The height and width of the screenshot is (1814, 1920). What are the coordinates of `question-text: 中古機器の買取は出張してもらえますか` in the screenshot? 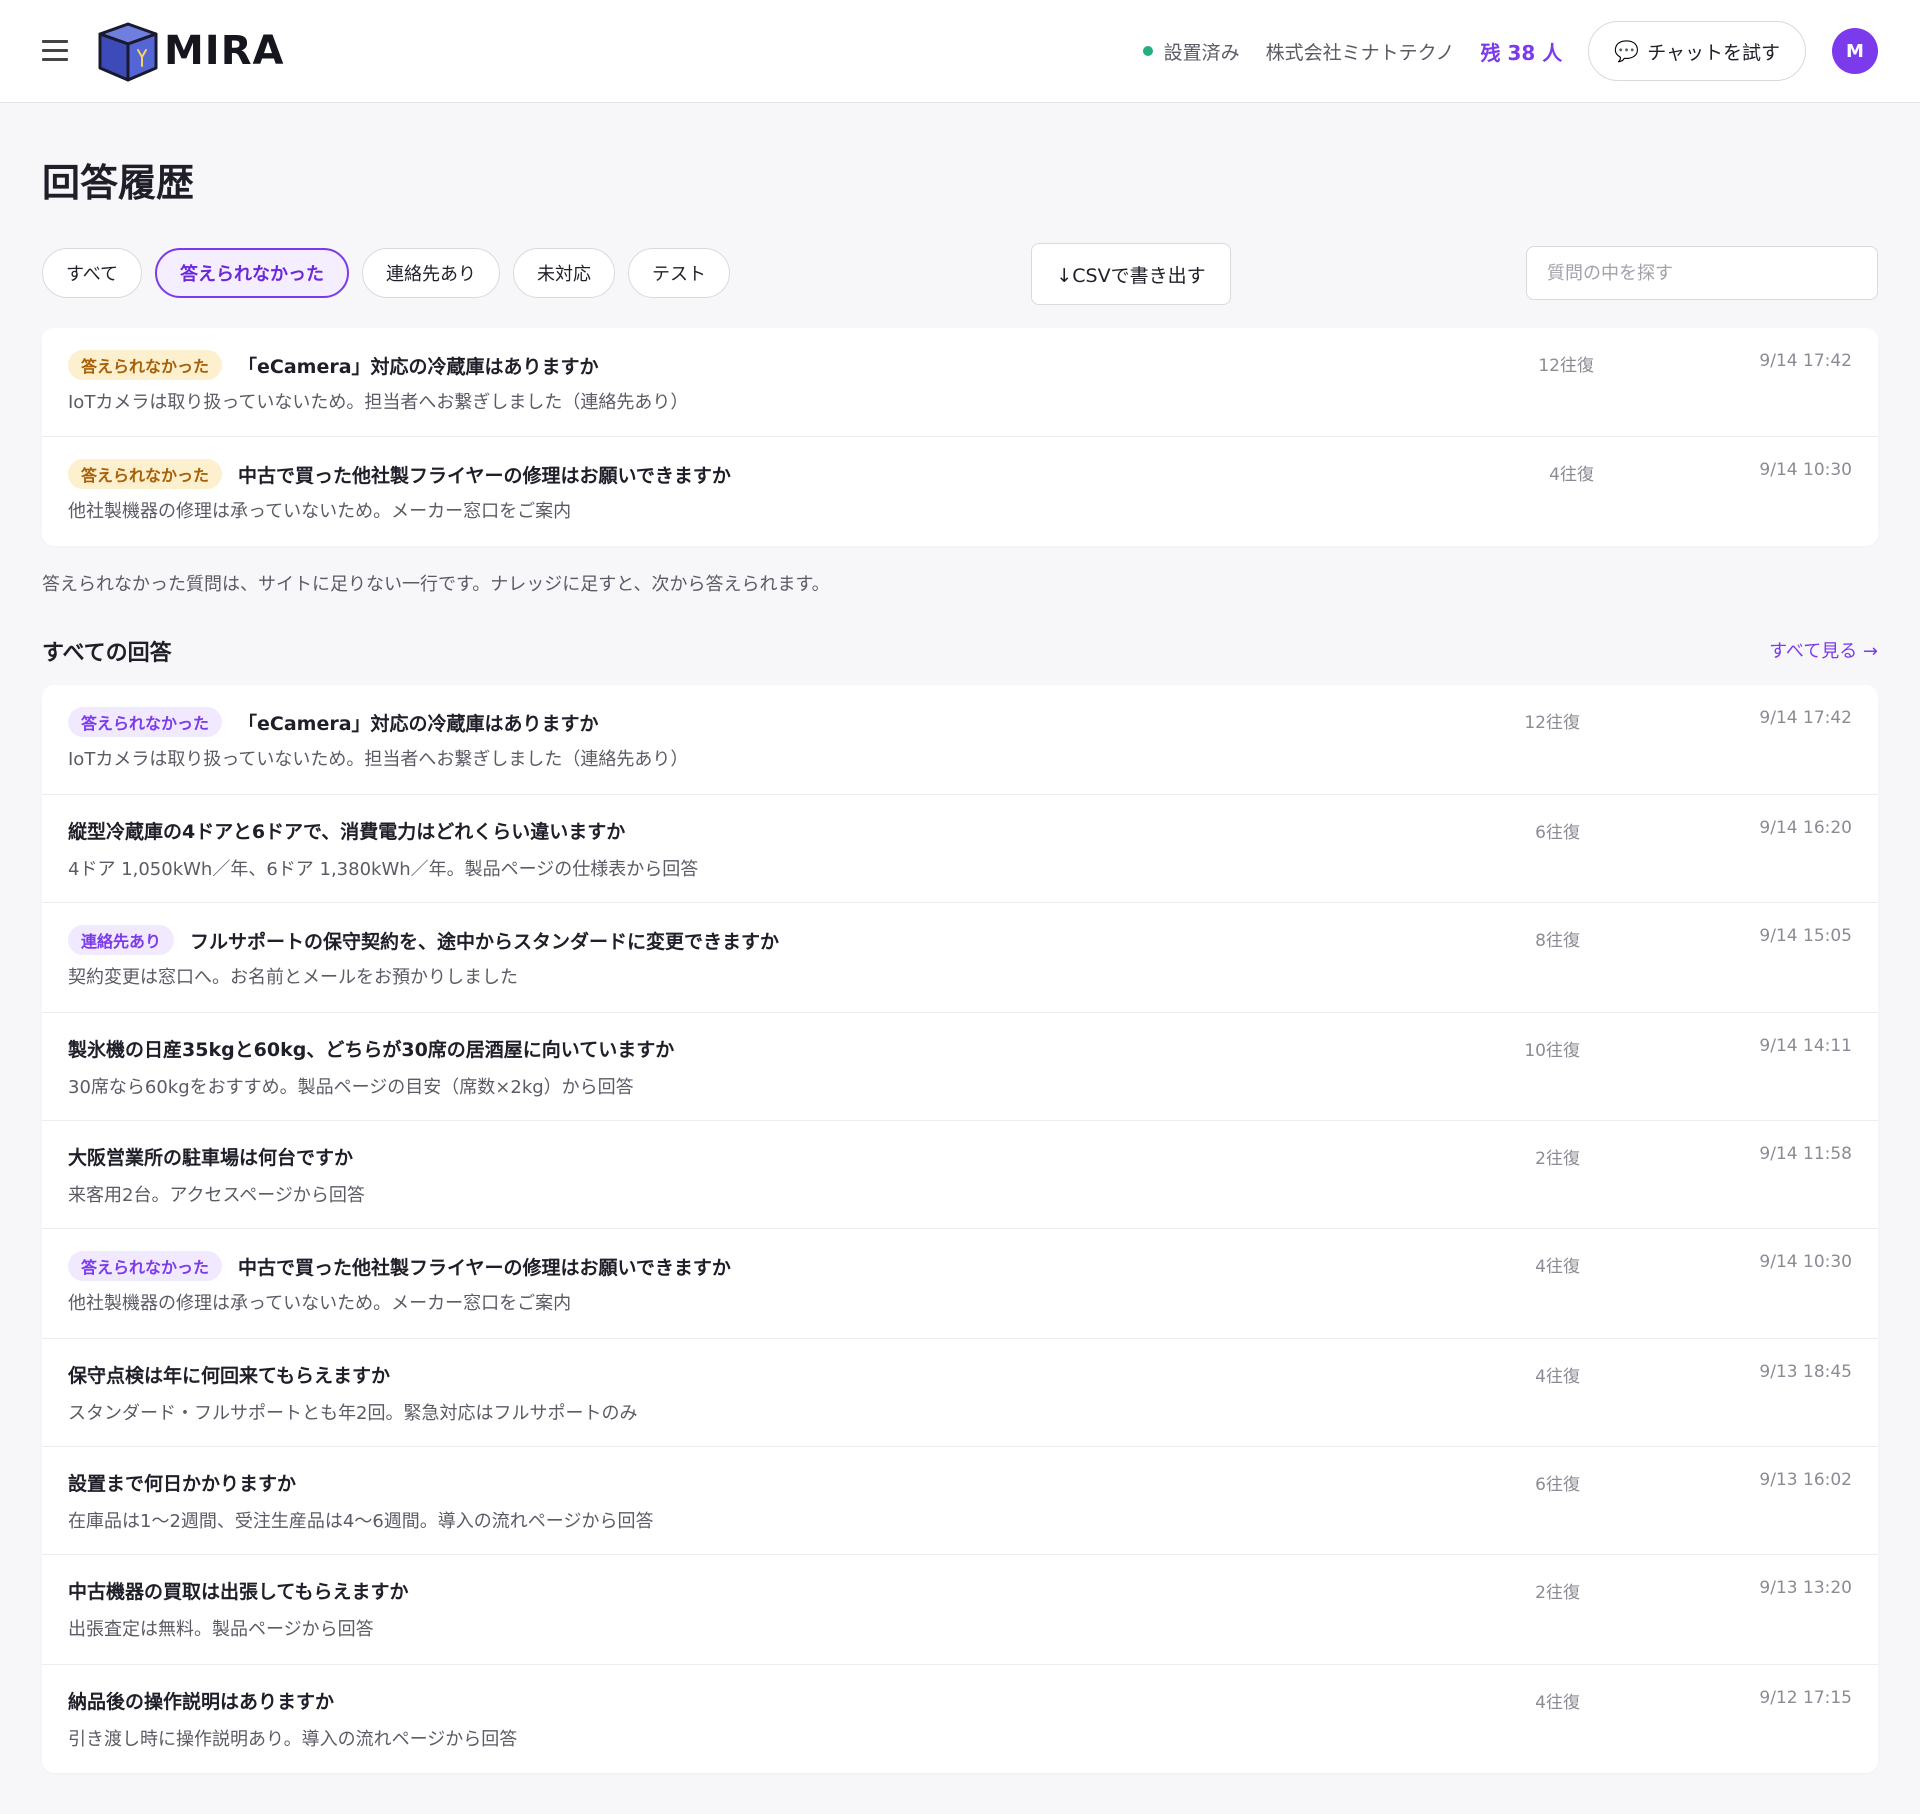 It's located at (238, 1592).